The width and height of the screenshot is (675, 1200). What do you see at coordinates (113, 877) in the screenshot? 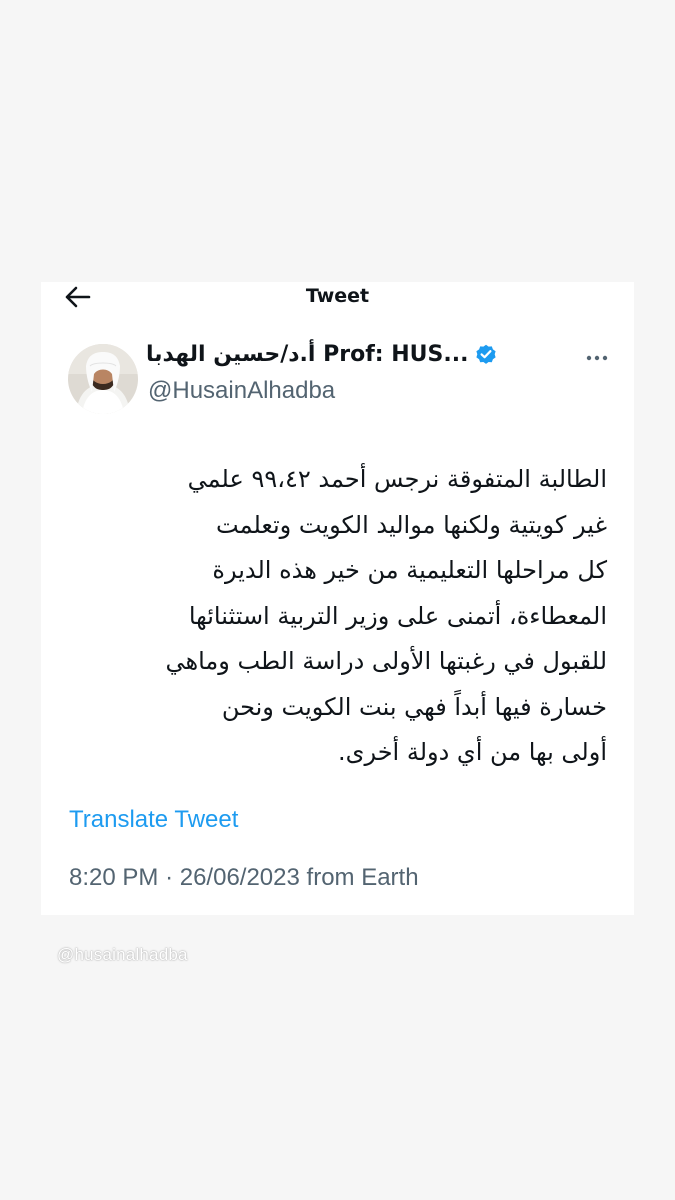
I see `tweet-time: 8:20 PM` at bounding box center [113, 877].